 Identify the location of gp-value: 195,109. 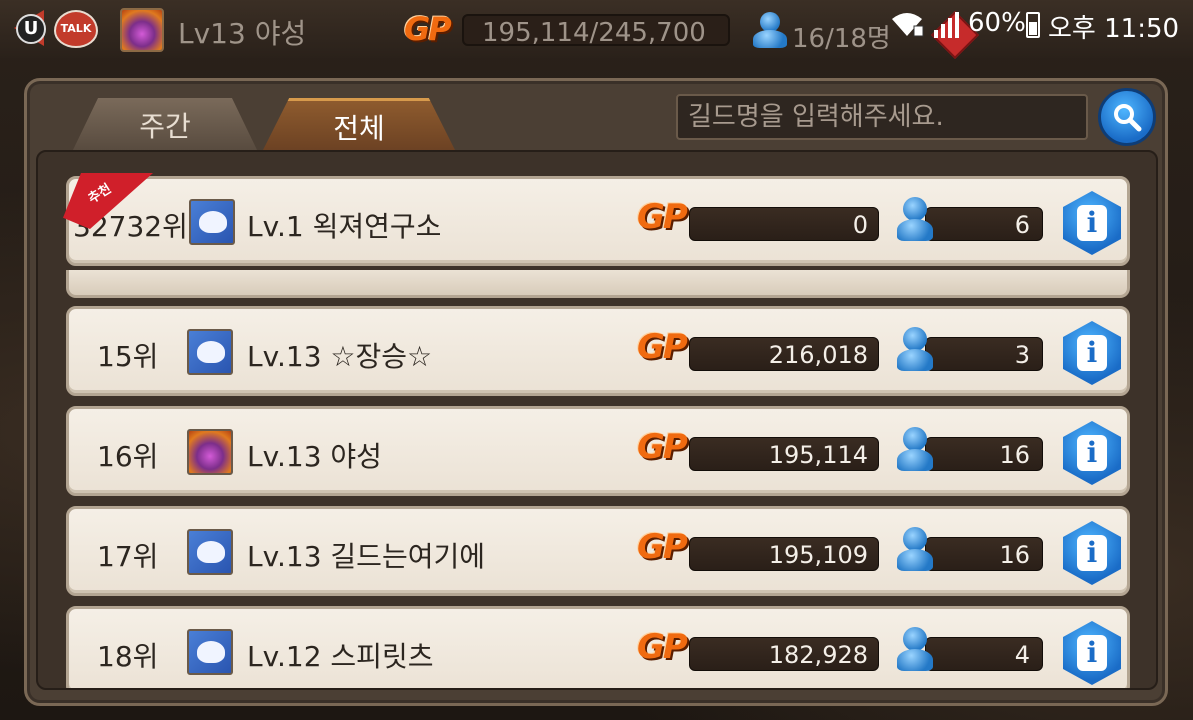
(818, 555).